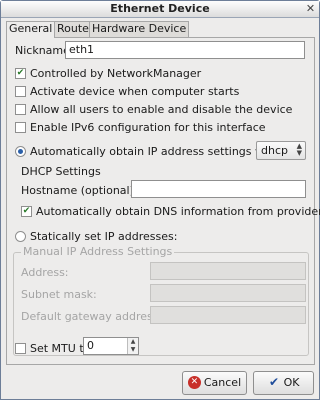 The height and width of the screenshot is (400, 320). Describe the element at coordinates (274, 150) in the screenshot. I see `ip-method-value: dhcp` at that location.